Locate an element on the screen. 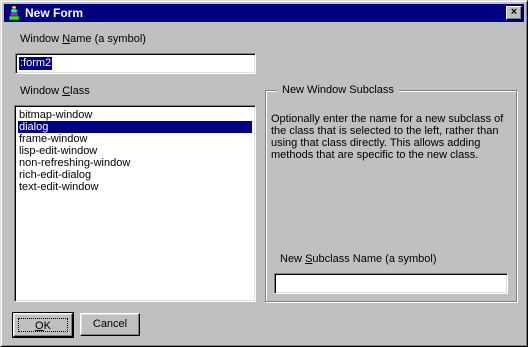 The height and width of the screenshot is (347, 528). subclass-name-label: New Subclass Name (a symbol) is located at coordinates (358, 259).